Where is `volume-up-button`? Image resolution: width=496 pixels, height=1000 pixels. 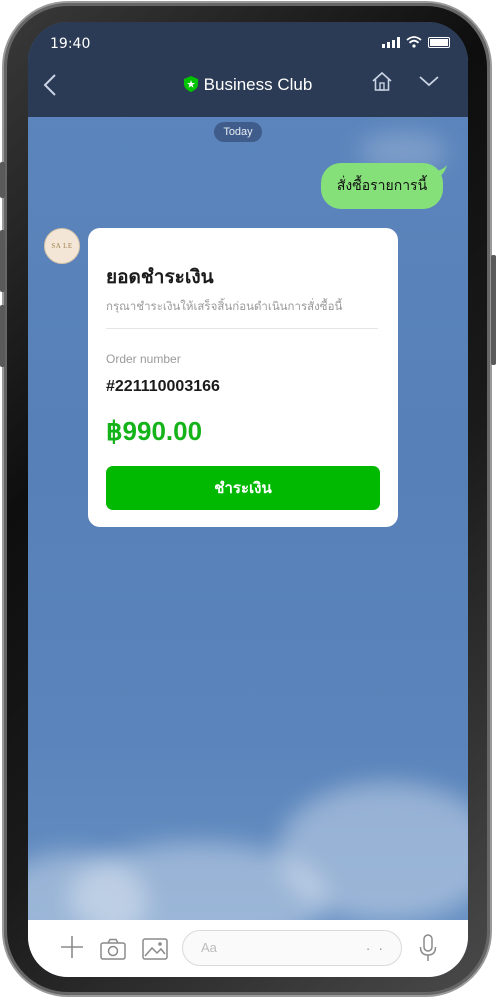
volume-up-button is located at coordinates (2, 261).